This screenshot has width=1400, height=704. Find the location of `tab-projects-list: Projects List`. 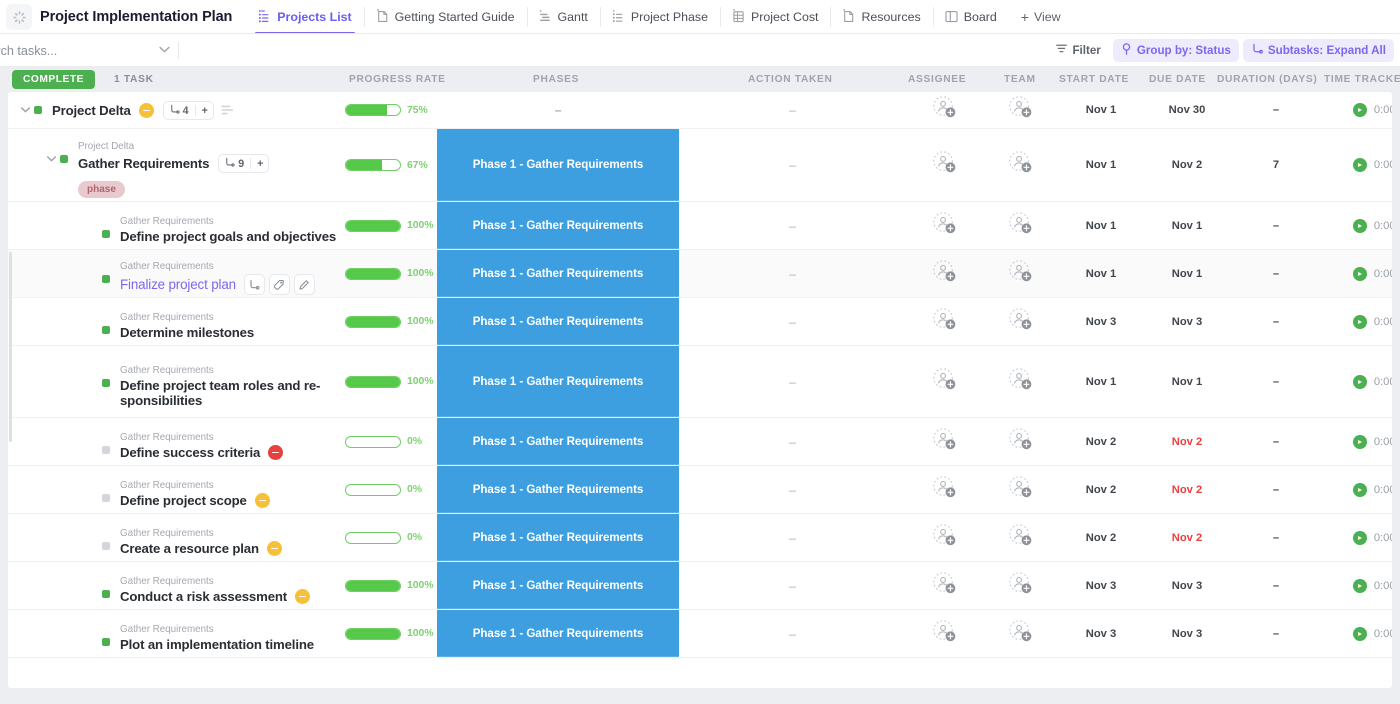

tab-projects-list: Projects List is located at coordinates (304, 17).